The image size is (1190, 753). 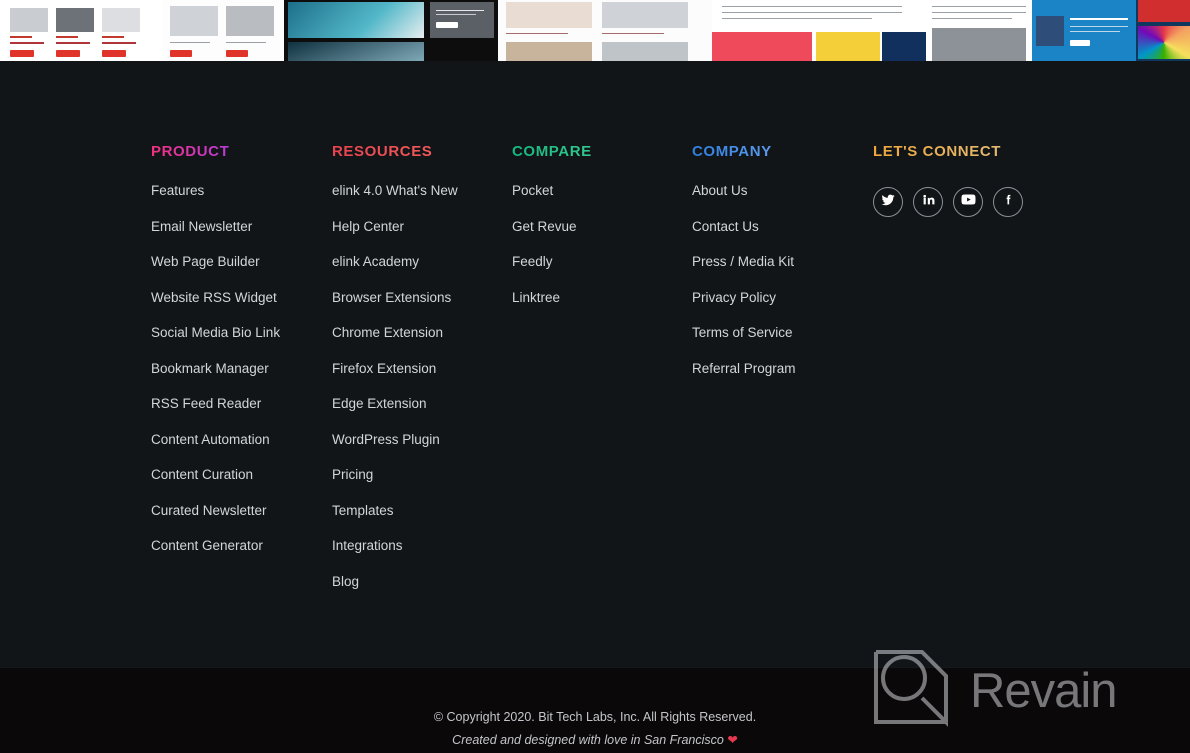 I want to click on column-heading-connect: LET'S CONNECT, so click(x=937, y=151).